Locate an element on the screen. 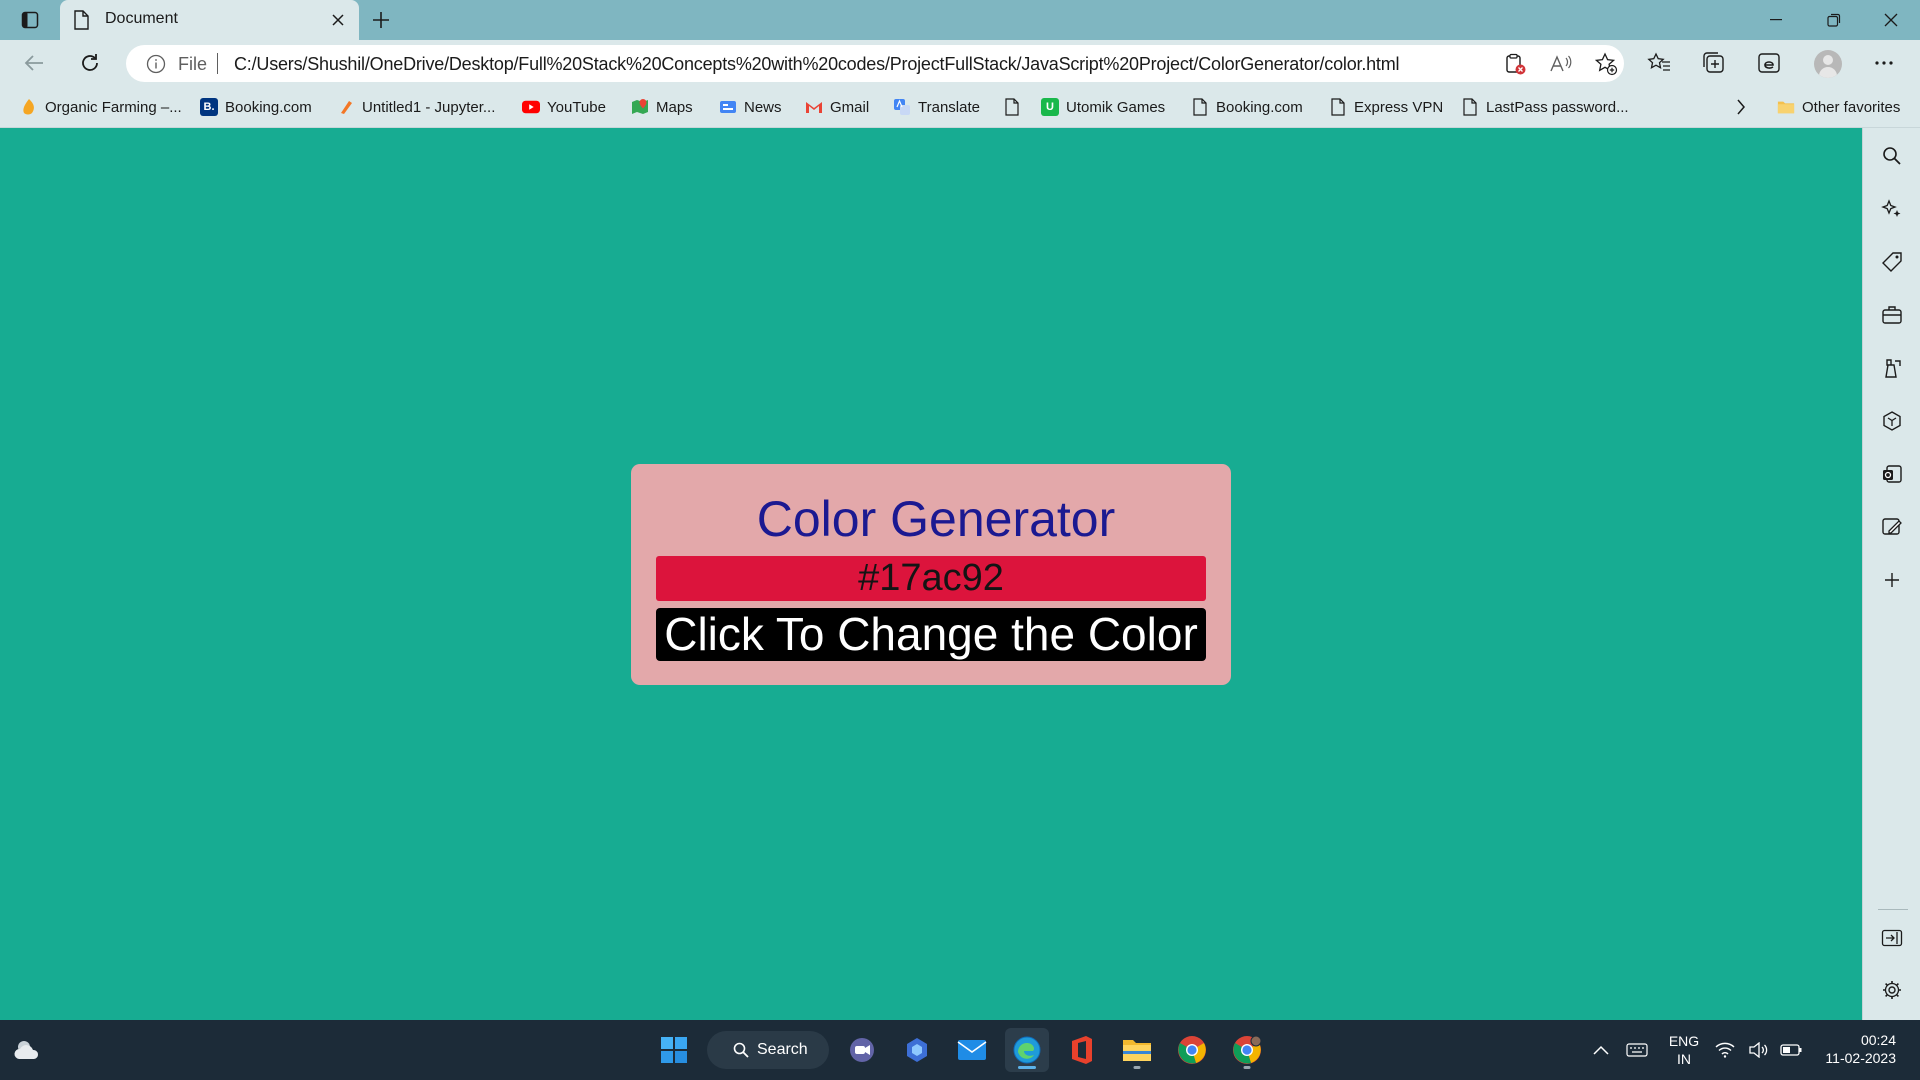 The image size is (1920, 1080). taskbar-search: Search is located at coordinates (768, 1050).